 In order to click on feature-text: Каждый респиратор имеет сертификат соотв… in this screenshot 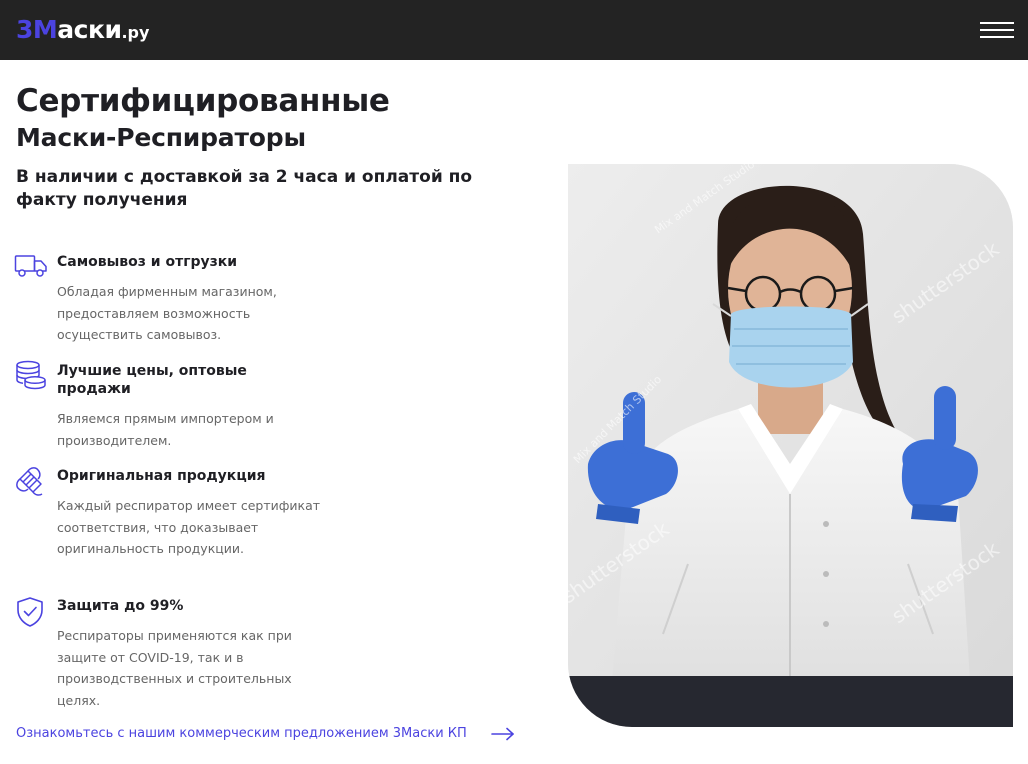, I will do `click(189, 527)`.